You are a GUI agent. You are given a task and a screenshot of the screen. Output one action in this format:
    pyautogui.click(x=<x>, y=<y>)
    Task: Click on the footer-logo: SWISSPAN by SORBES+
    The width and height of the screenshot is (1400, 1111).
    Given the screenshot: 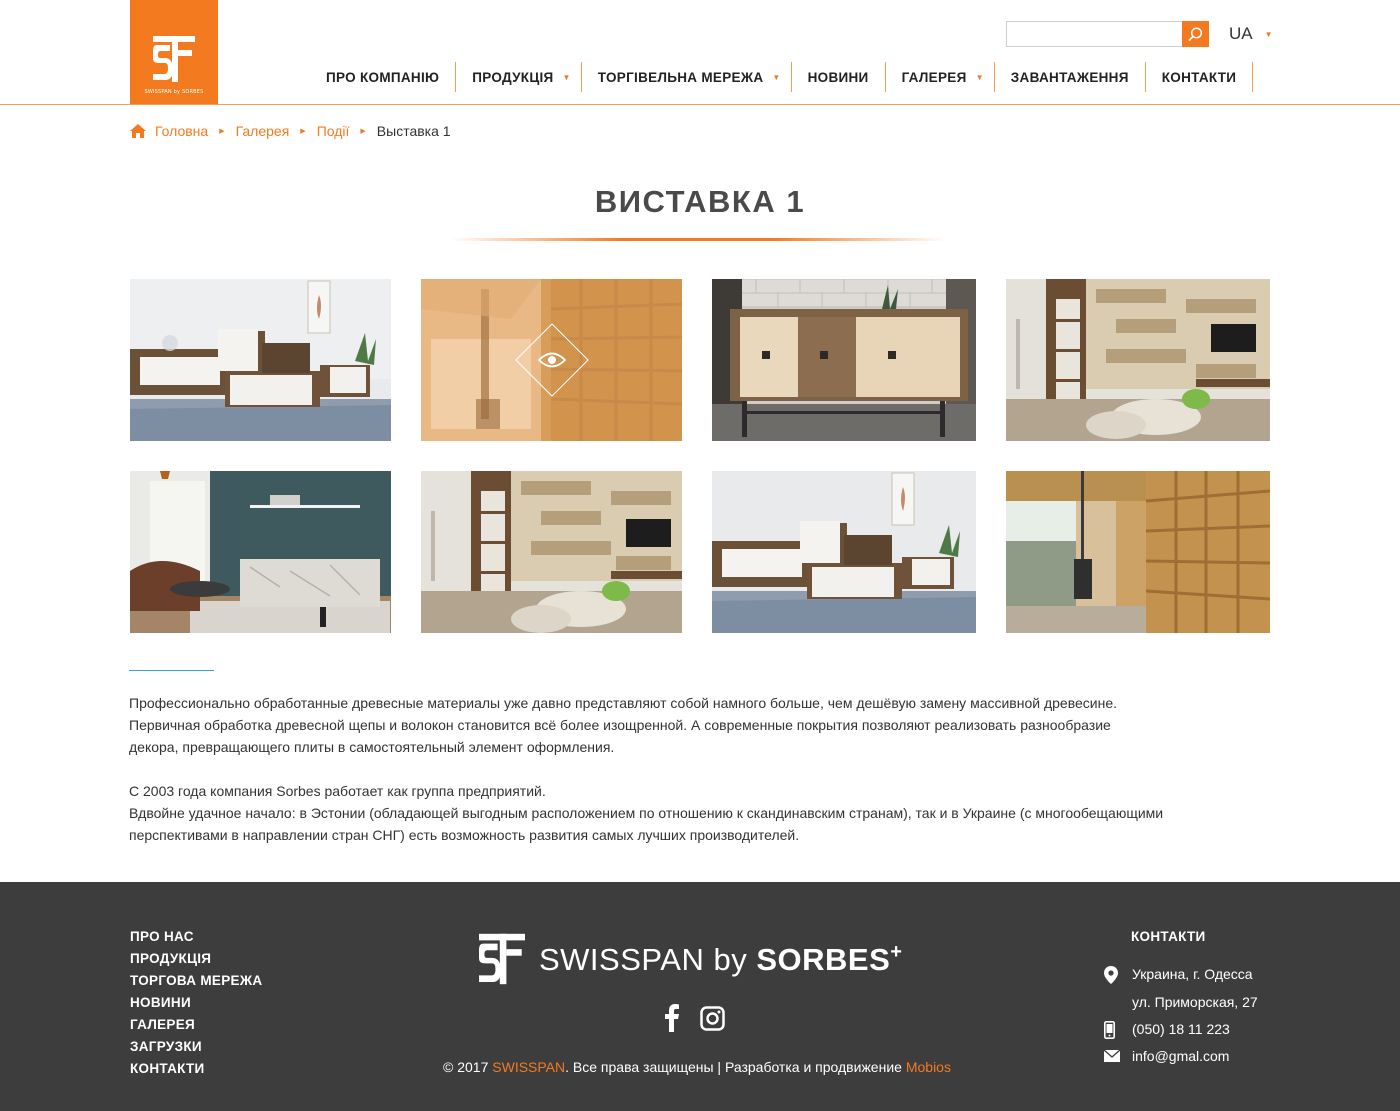 What is the action you would take?
    pyautogui.click(x=690, y=959)
    